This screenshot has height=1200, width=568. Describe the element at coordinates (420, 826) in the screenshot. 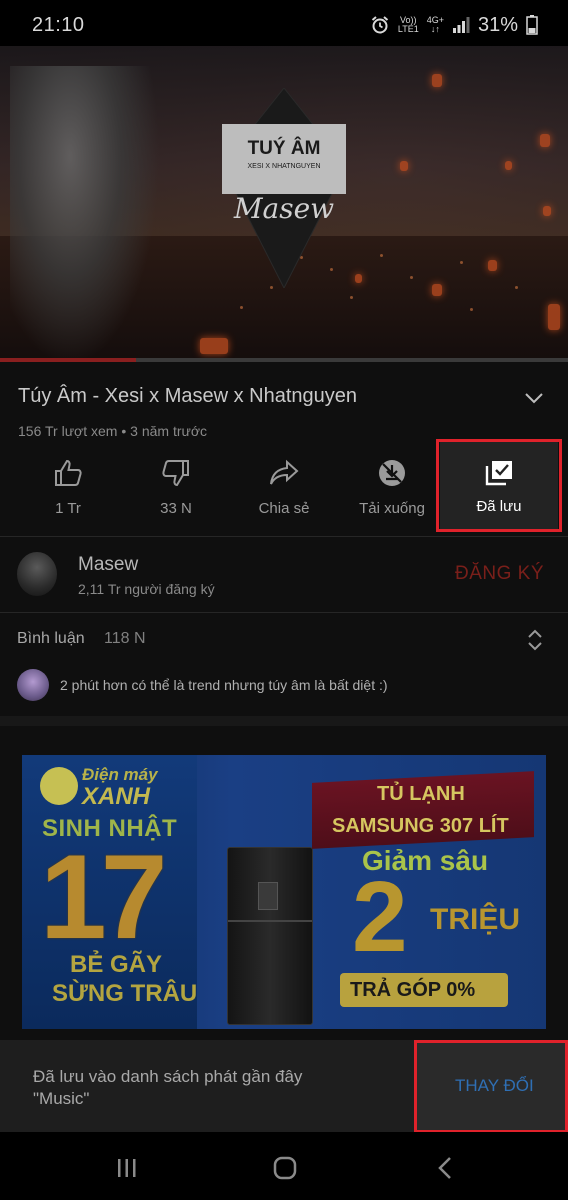

I see `ad-ribbon-line2: SAMSUNG 307 LÍT` at that location.